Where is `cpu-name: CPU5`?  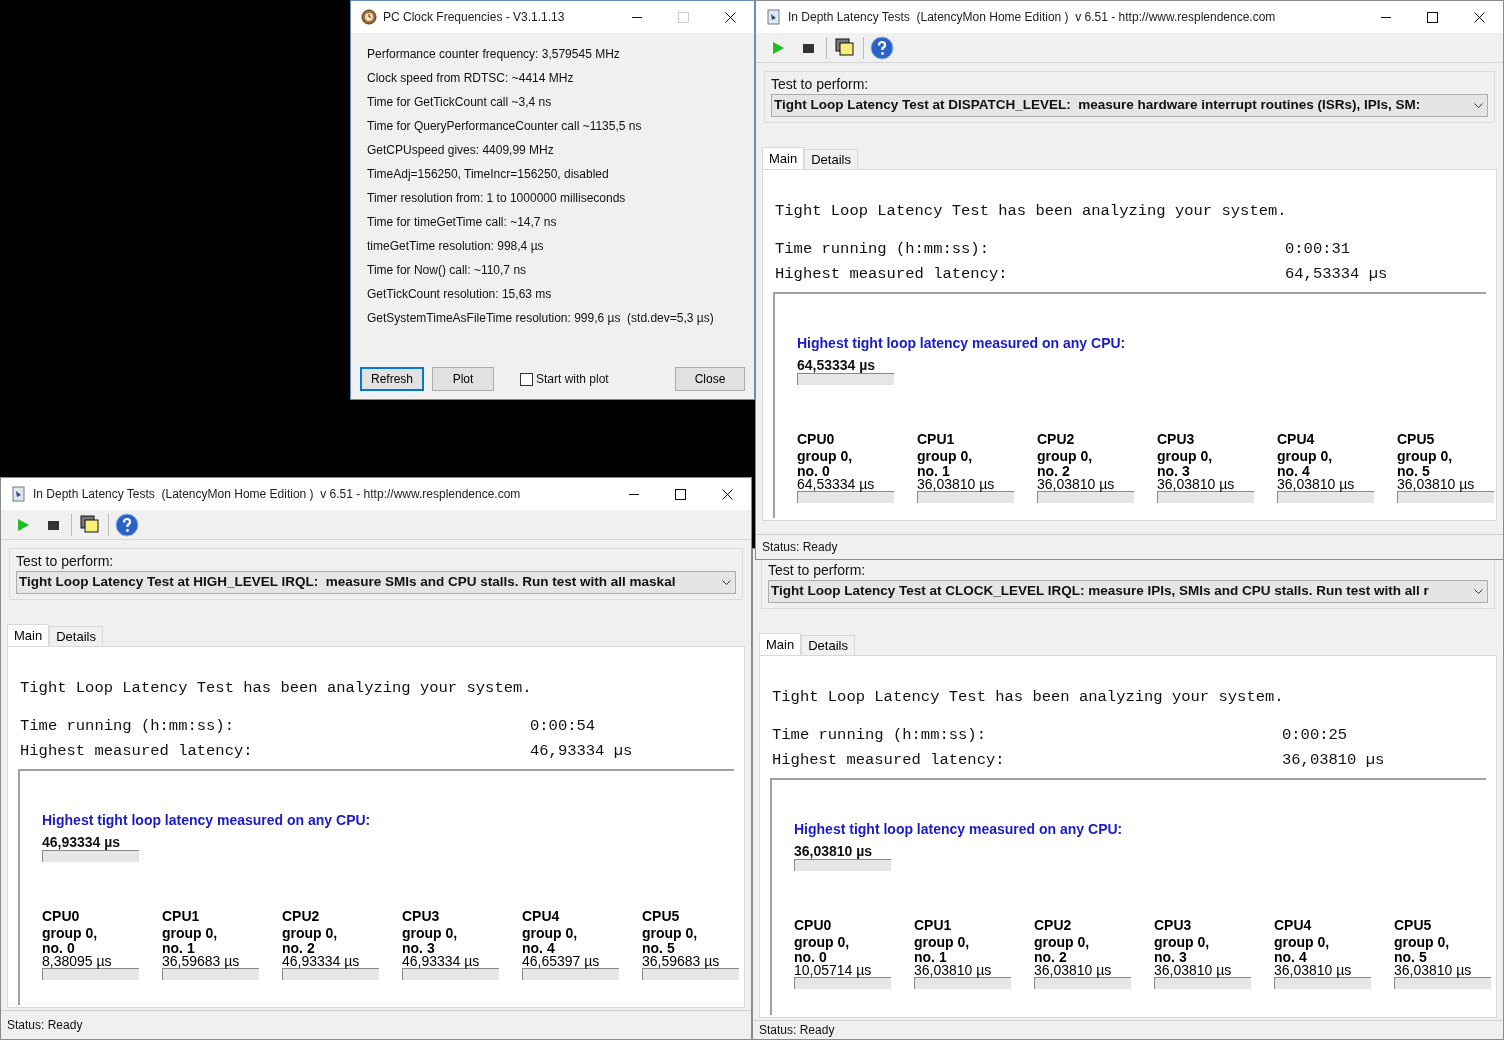
cpu-name: CPU5 is located at coordinates (1413, 925).